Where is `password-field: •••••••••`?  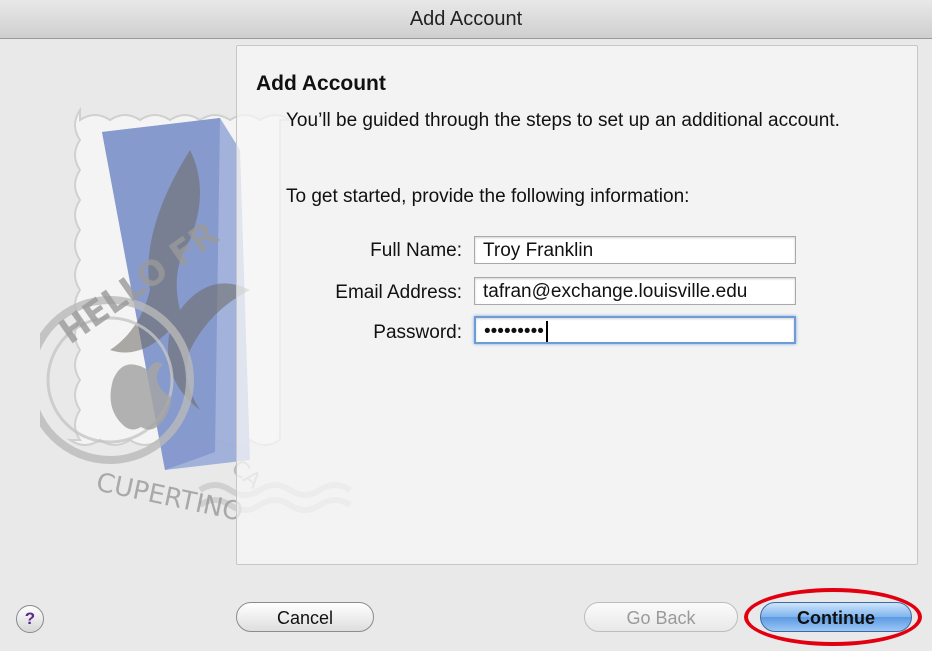 password-field: ••••••••• is located at coordinates (635, 330).